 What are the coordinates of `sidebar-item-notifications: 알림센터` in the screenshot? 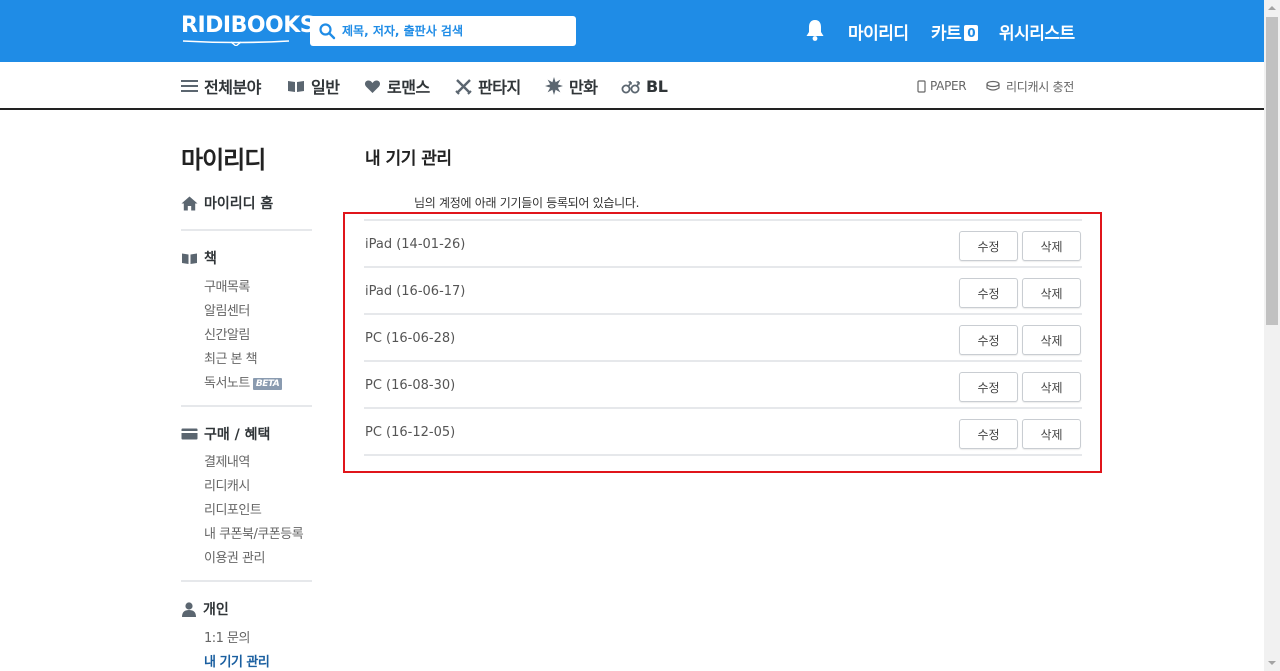 It's located at (227, 309).